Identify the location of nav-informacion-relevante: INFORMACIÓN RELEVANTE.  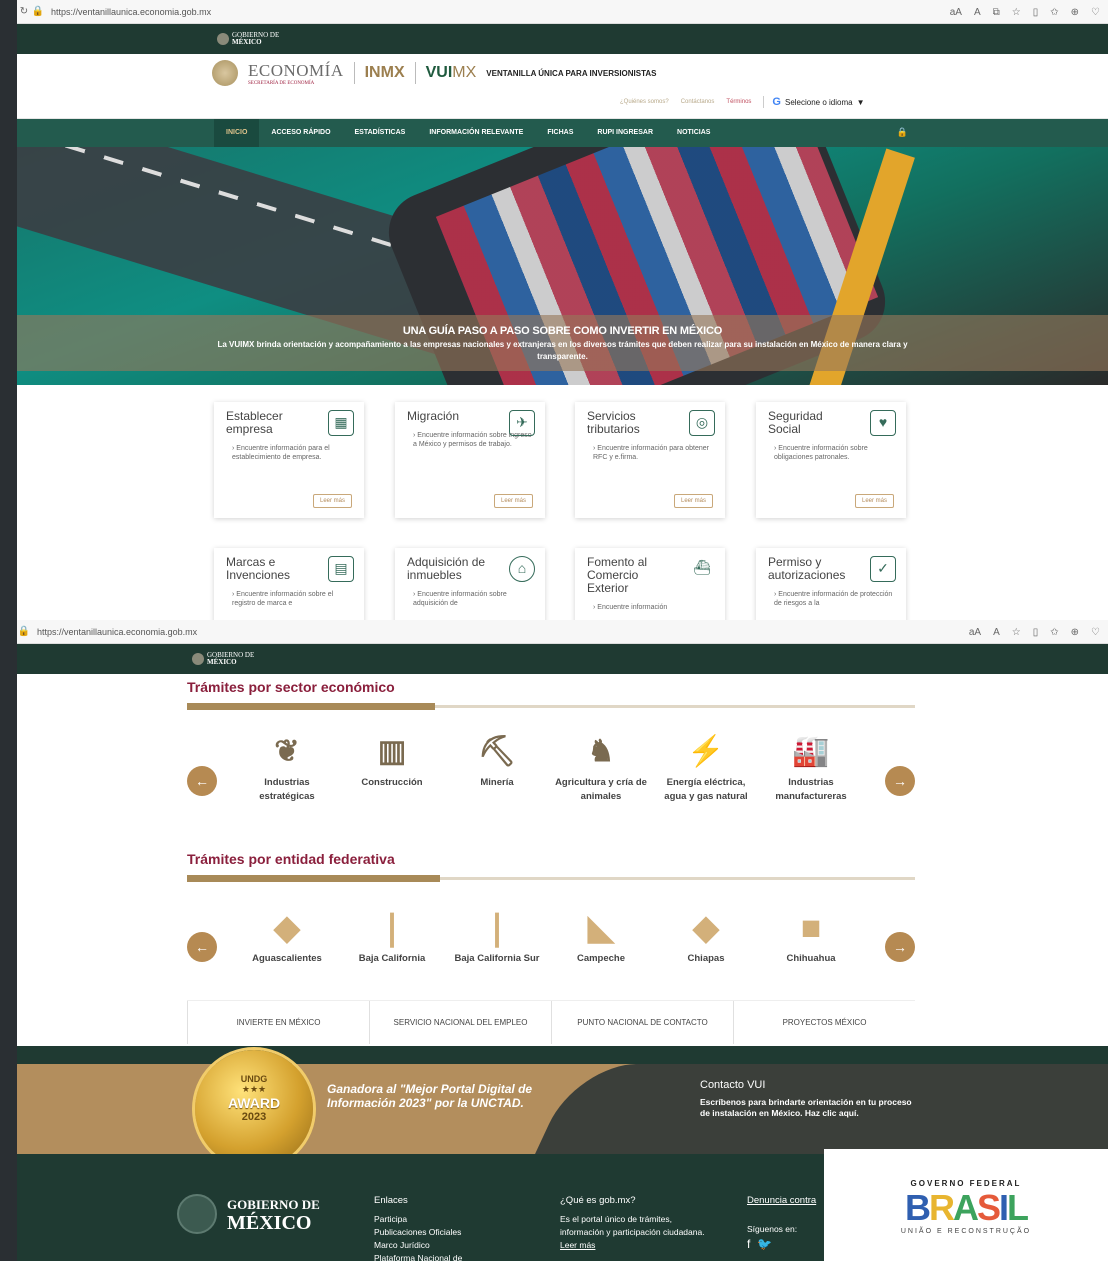
(476, 133).